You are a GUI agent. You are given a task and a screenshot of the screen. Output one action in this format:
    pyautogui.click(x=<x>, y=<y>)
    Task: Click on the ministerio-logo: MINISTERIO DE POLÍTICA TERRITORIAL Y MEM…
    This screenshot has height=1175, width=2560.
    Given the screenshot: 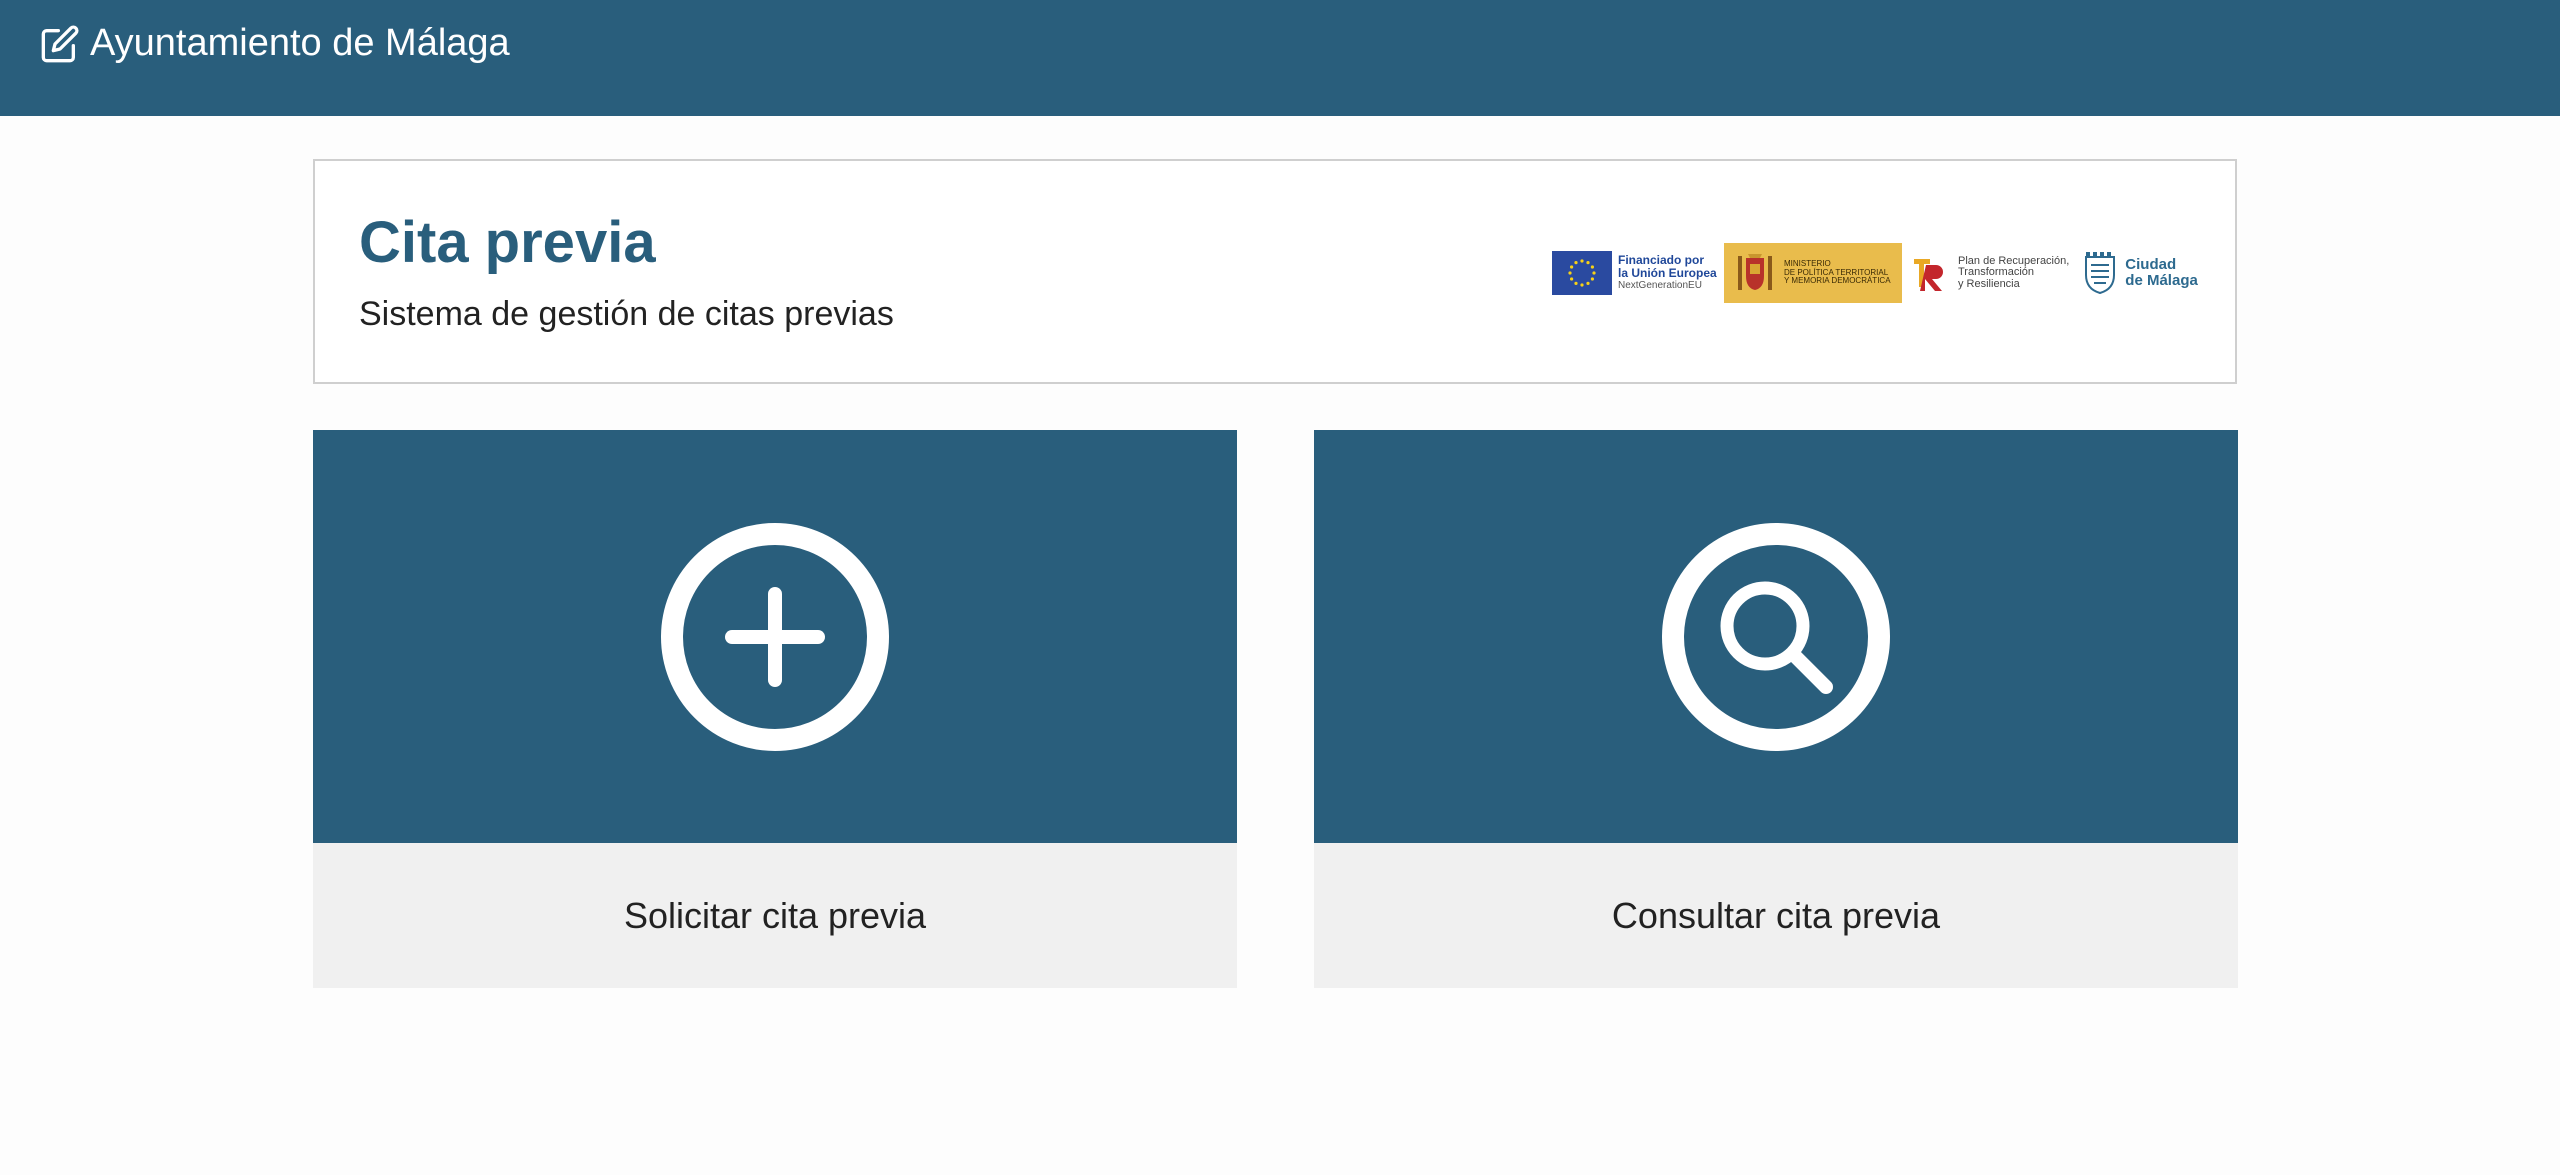 What is the action you would take?
    pyautogui.click(x=1813, y=273)
    